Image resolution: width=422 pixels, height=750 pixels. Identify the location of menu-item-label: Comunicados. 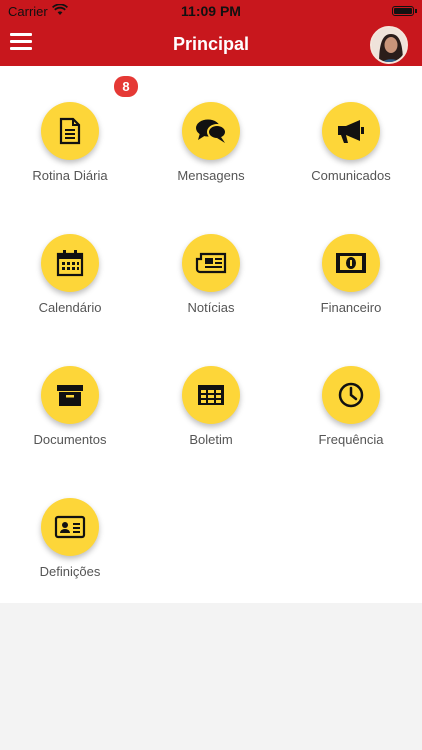
(351, 175).